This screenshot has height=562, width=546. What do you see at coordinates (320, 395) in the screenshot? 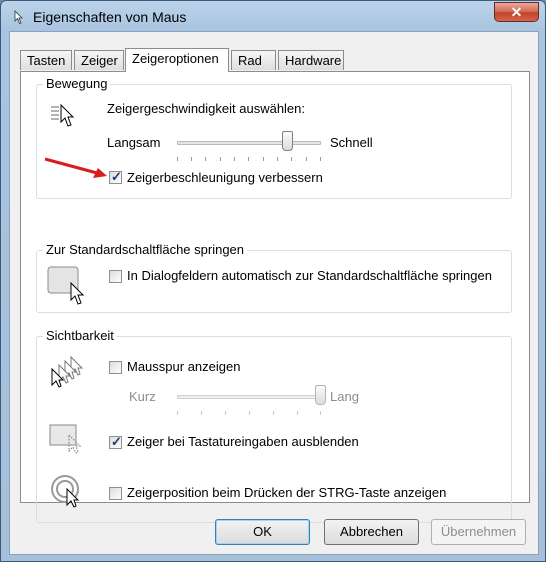
I see `trails-slider-thumb` at bounding box center [320, 395].